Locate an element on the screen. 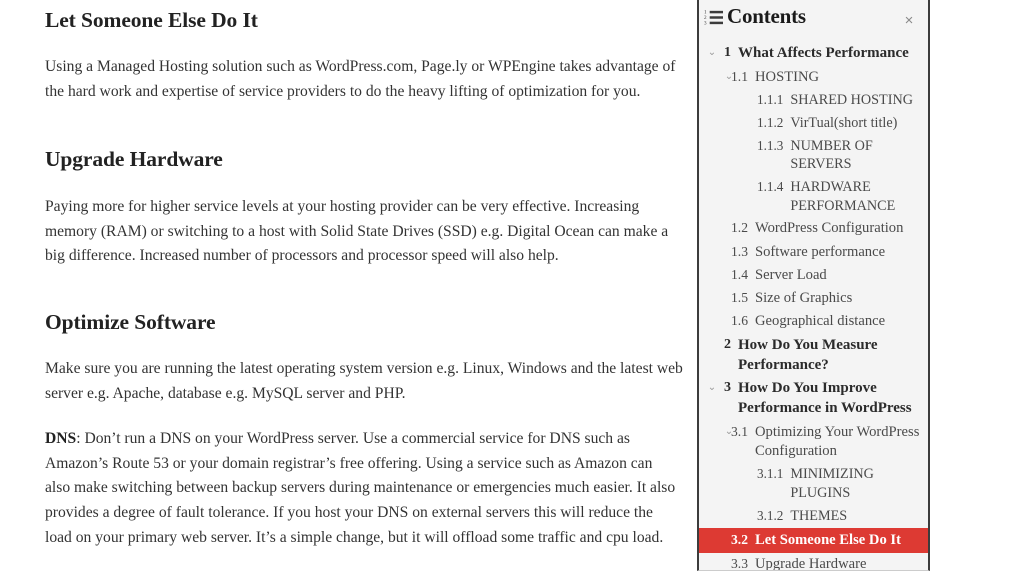  toc-item-number: 1.1.1 is located at coordinates (770, 100).